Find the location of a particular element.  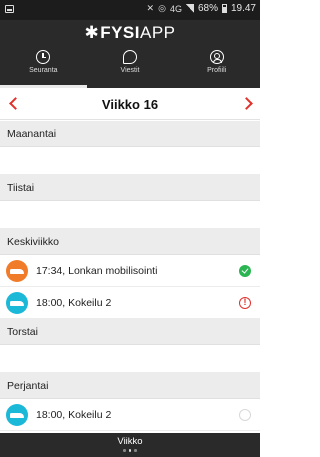

next-week-chevron-icon is located at coordinates (247, 103).